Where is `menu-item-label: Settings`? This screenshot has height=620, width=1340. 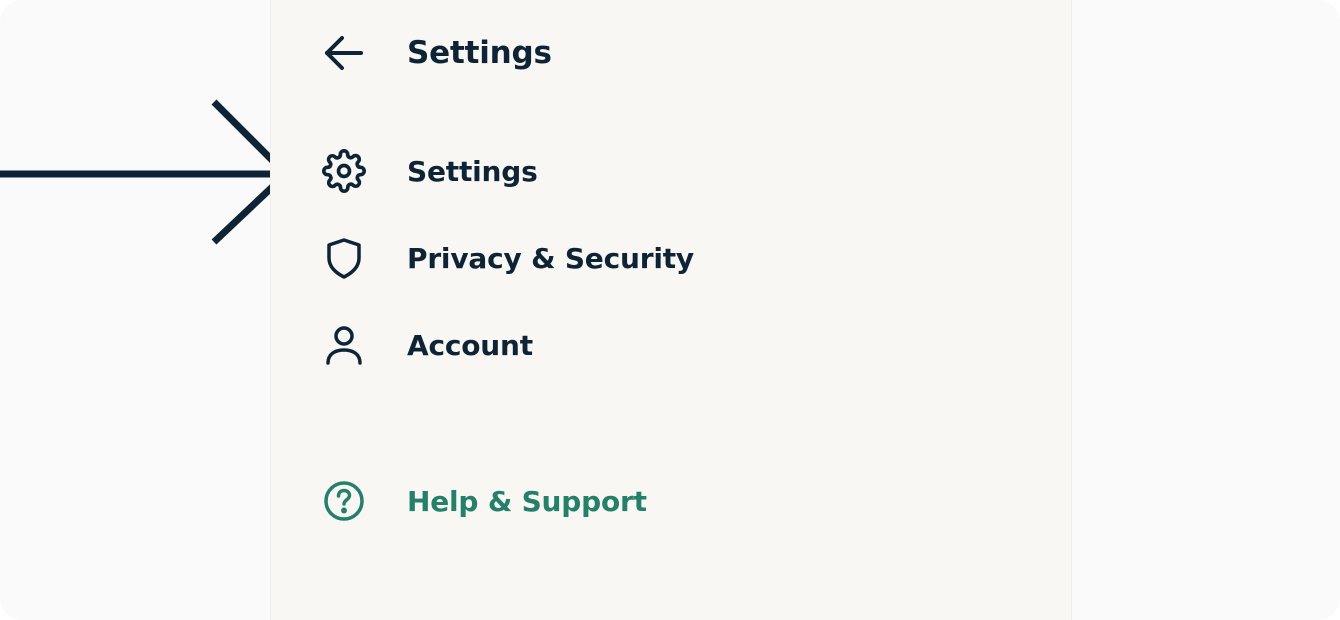
menu-item-label: Settings is located at coordinates (472, 171).